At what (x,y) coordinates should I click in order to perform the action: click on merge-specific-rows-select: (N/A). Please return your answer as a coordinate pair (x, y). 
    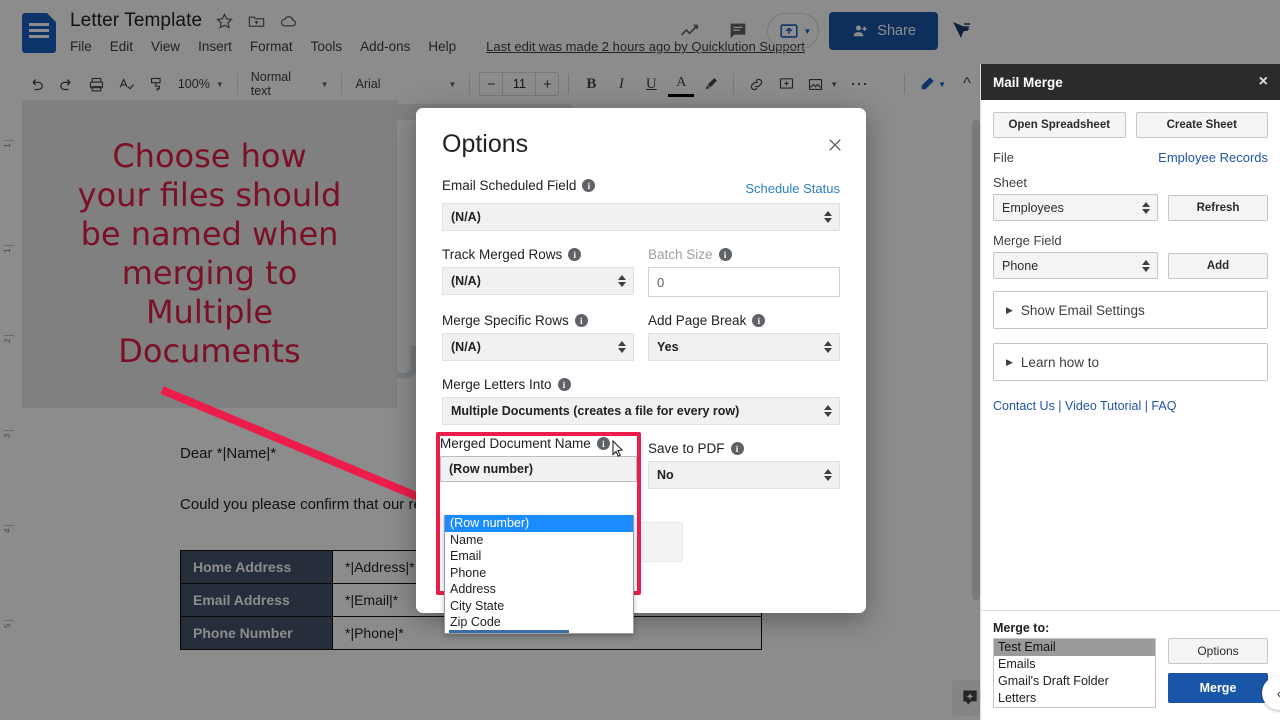
    Looking at the image, I should click on (538, 347).